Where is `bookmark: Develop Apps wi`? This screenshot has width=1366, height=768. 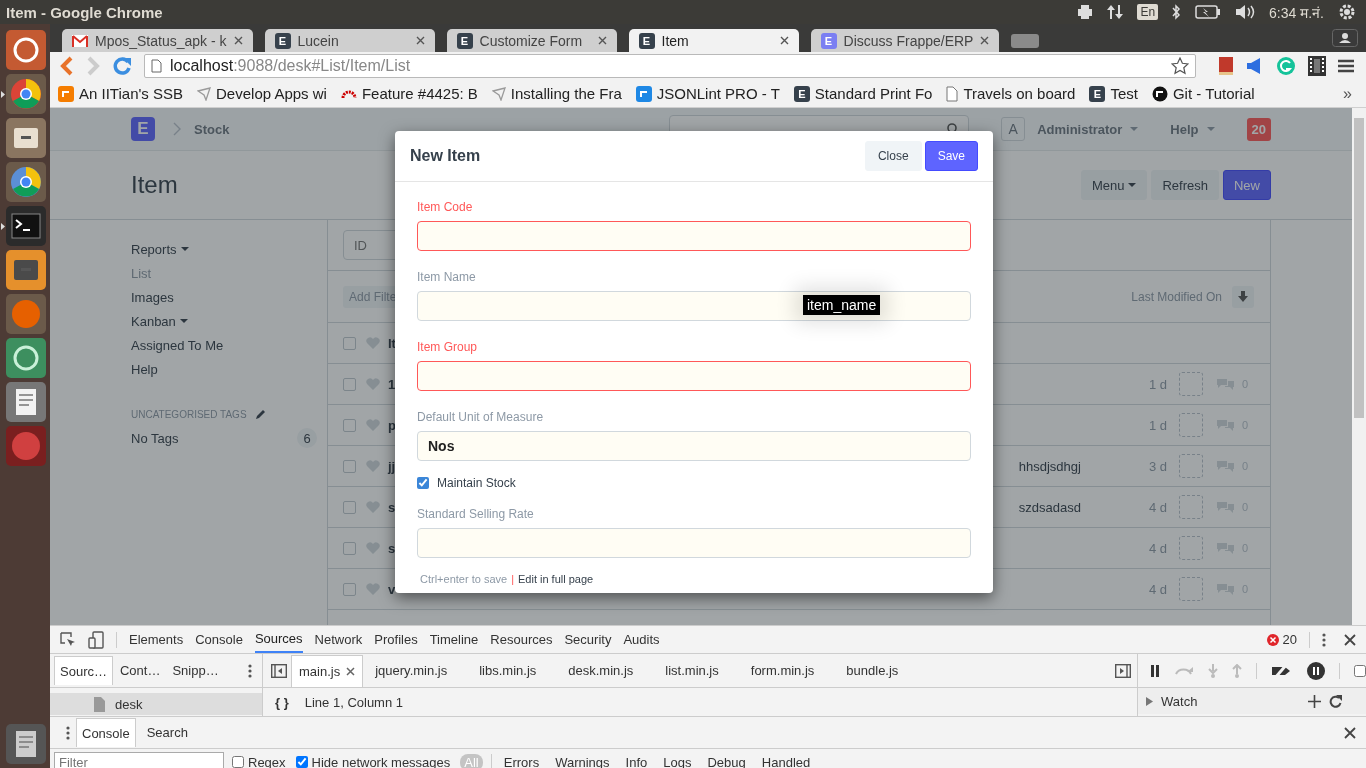 bookmark: Develop Apps wi is located at coordinates (262, 93).